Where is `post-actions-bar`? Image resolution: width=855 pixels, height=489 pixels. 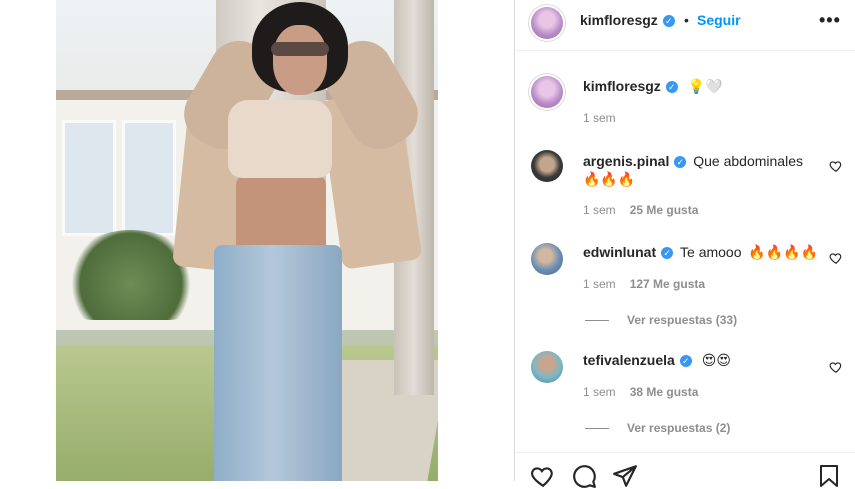 post-actions-bar is located at coordinates (685, 470).